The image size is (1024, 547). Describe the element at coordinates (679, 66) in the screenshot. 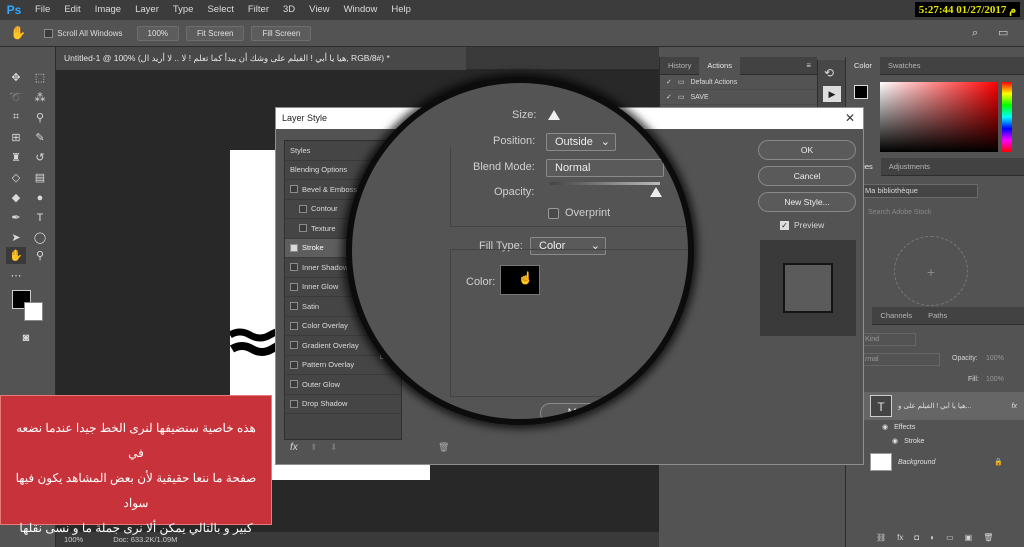

I see `tab-history: History` at that location.